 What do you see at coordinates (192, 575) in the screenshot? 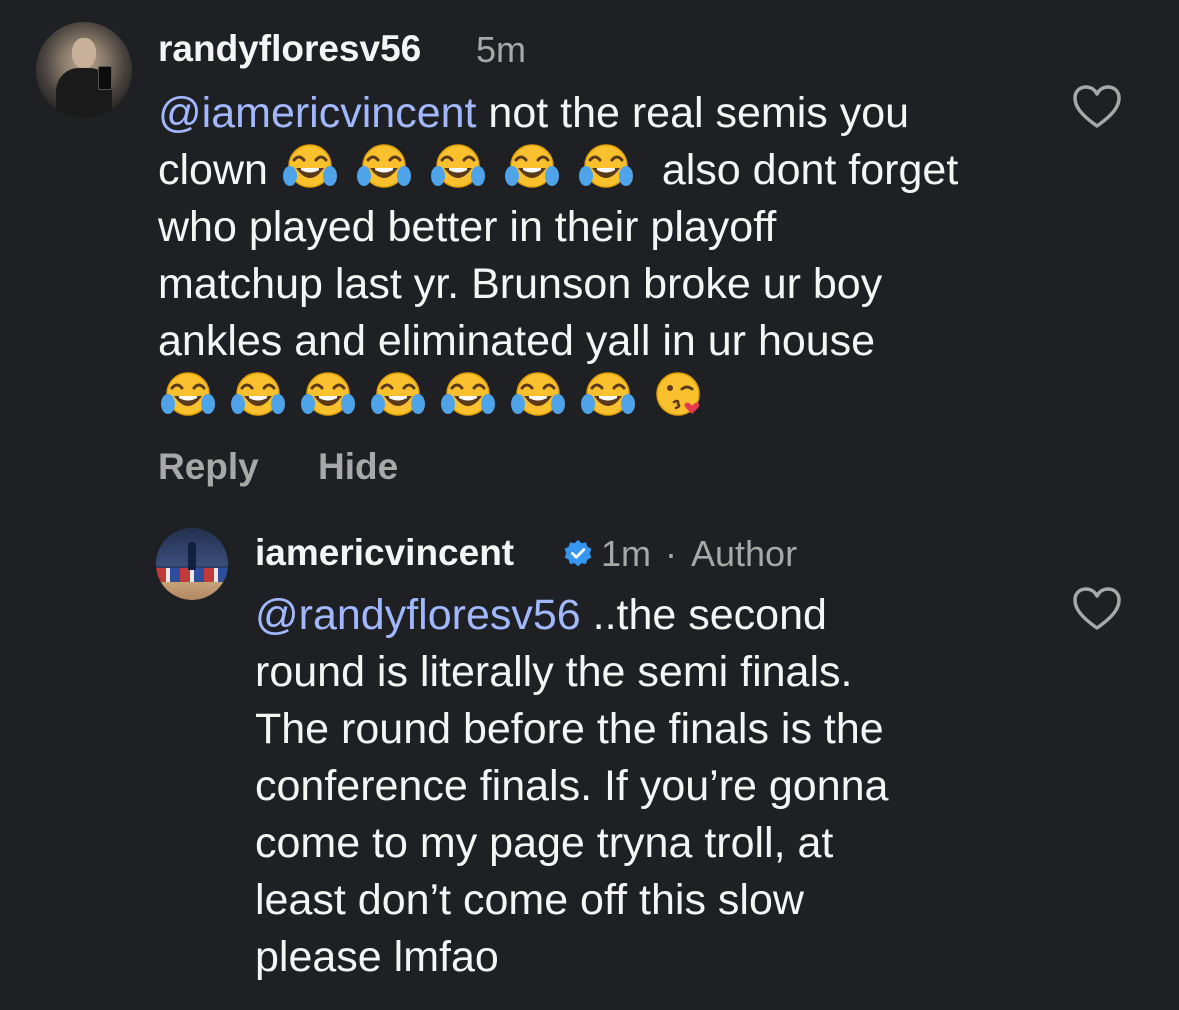
I see `avatar-banner` at bounding box center [192, 575].